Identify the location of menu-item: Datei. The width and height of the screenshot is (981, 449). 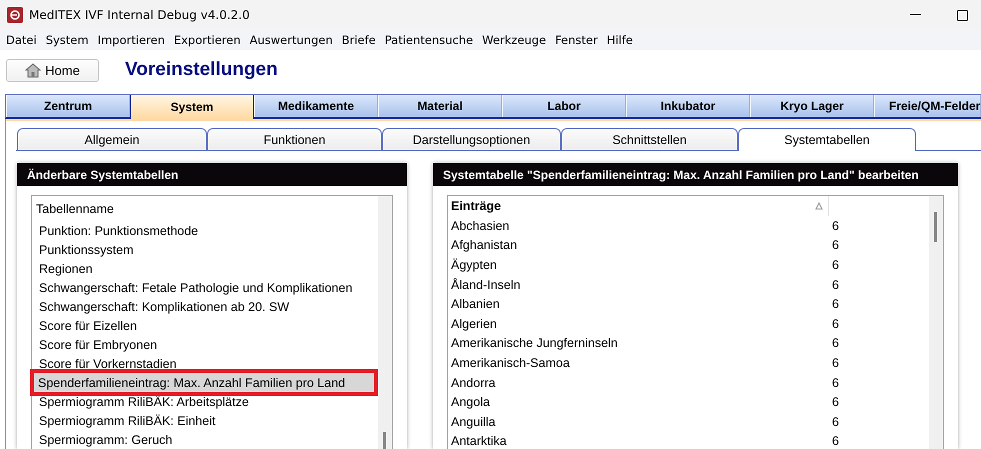
(25, 40).